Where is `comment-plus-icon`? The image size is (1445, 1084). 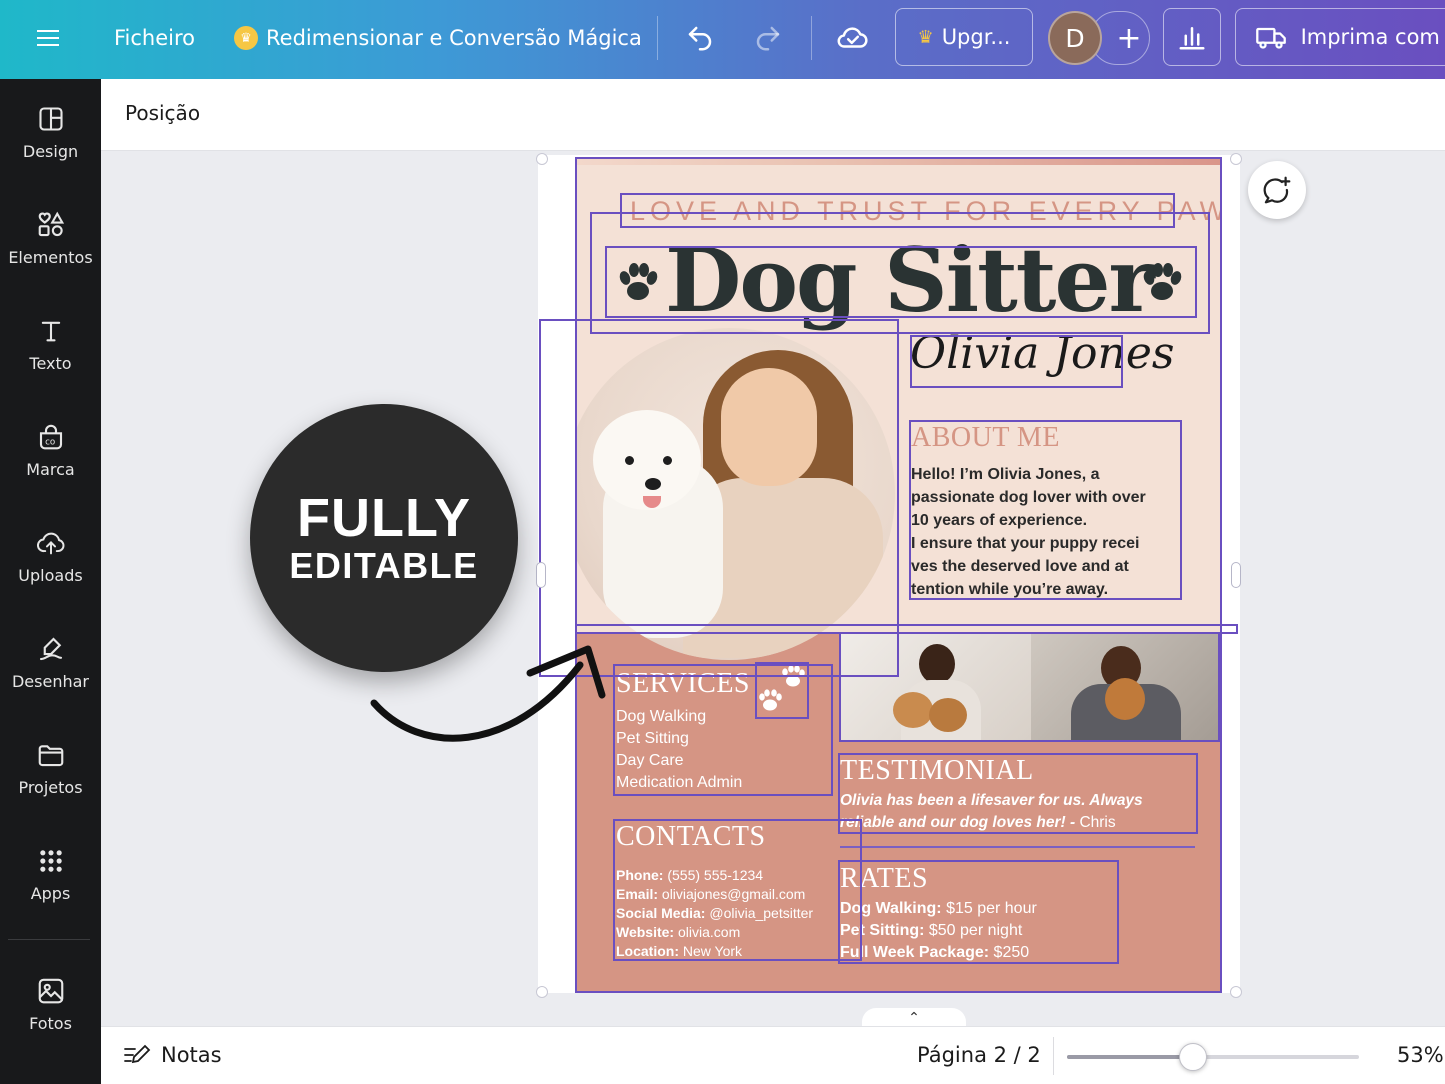 comment-plus-icon is located at coordinates (1277, 190).